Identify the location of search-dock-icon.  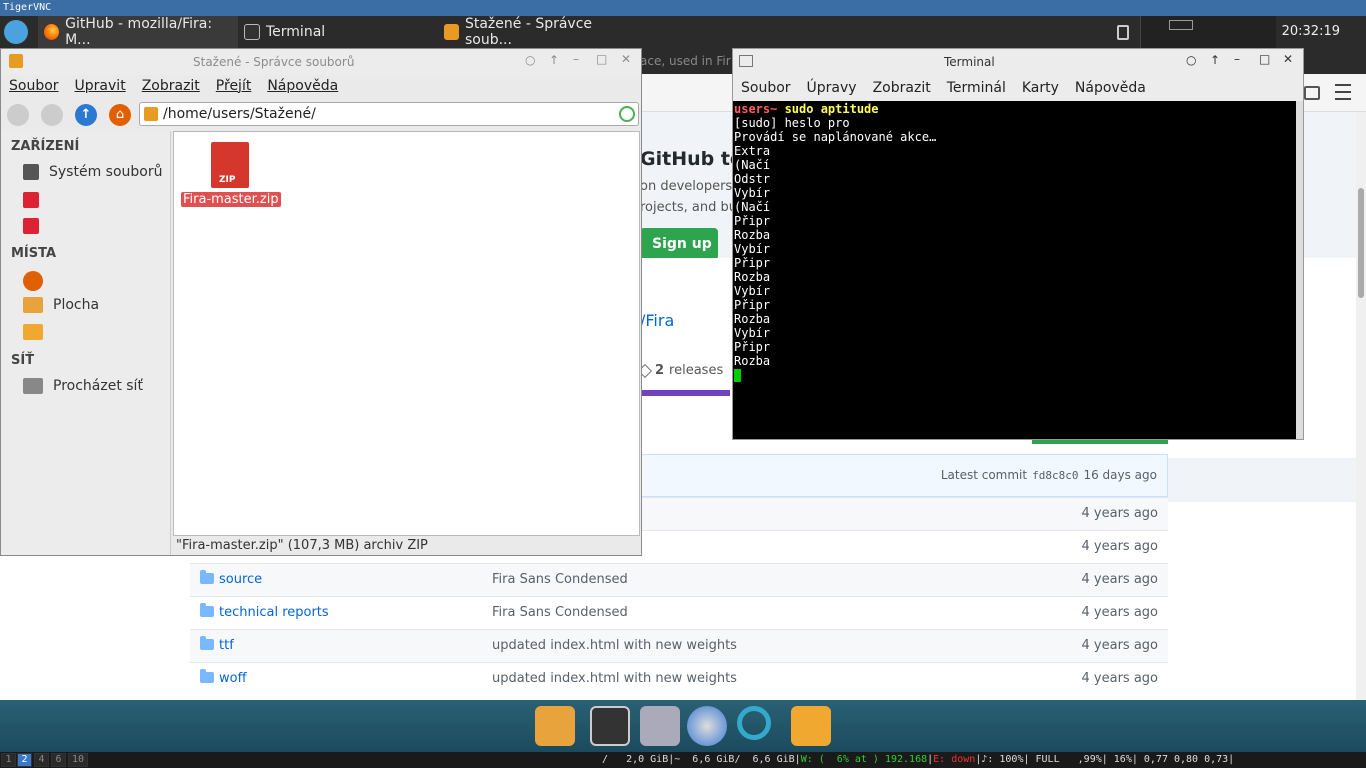
(754, 723).